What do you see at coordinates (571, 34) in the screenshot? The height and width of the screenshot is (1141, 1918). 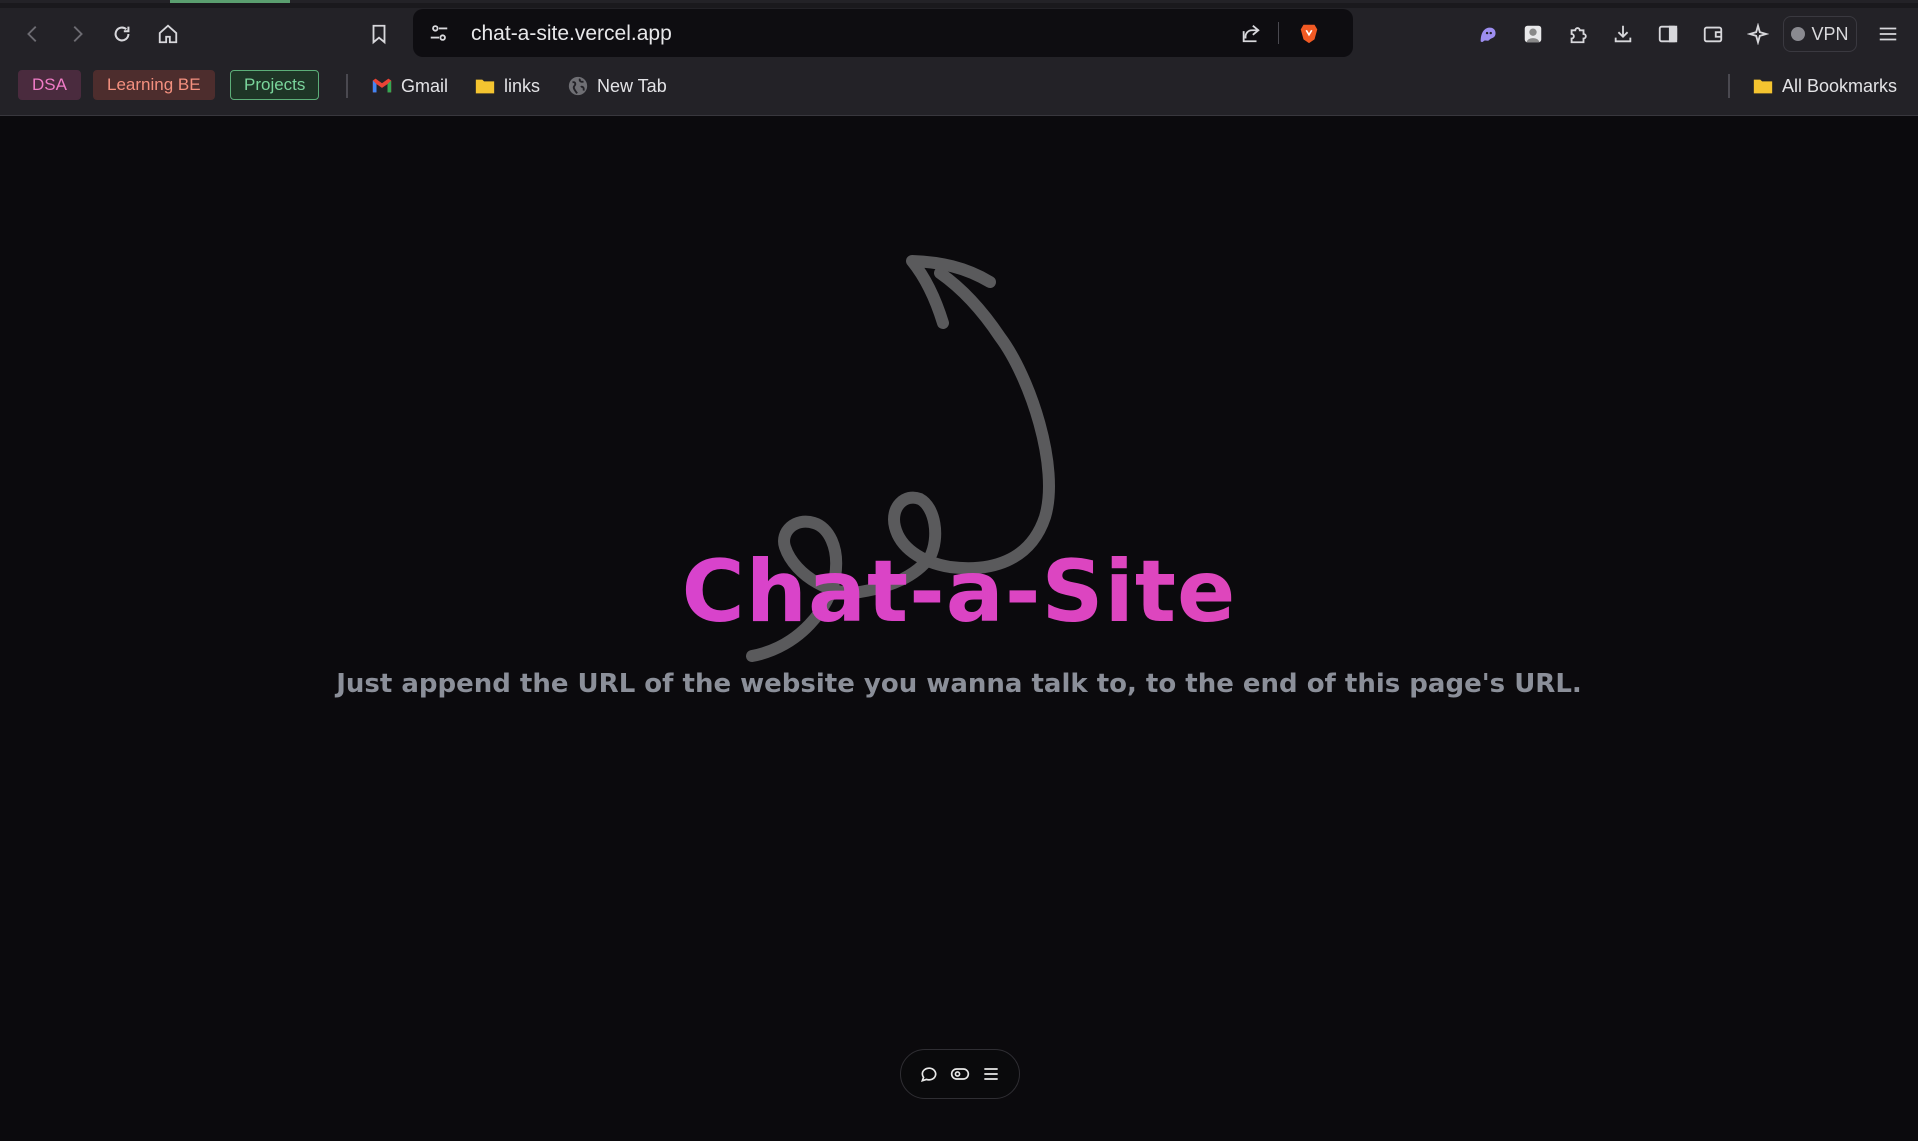 I see `url-text: chat-a-site.vercel.app` at bounding box center [571, 34].